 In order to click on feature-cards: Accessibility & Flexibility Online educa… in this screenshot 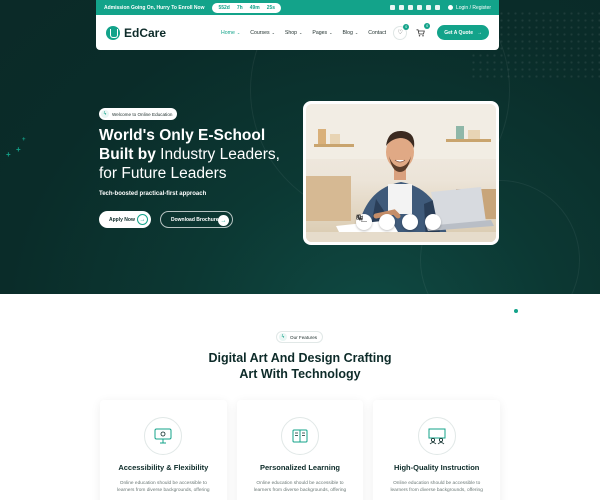, I will do `click(300, 450)`.